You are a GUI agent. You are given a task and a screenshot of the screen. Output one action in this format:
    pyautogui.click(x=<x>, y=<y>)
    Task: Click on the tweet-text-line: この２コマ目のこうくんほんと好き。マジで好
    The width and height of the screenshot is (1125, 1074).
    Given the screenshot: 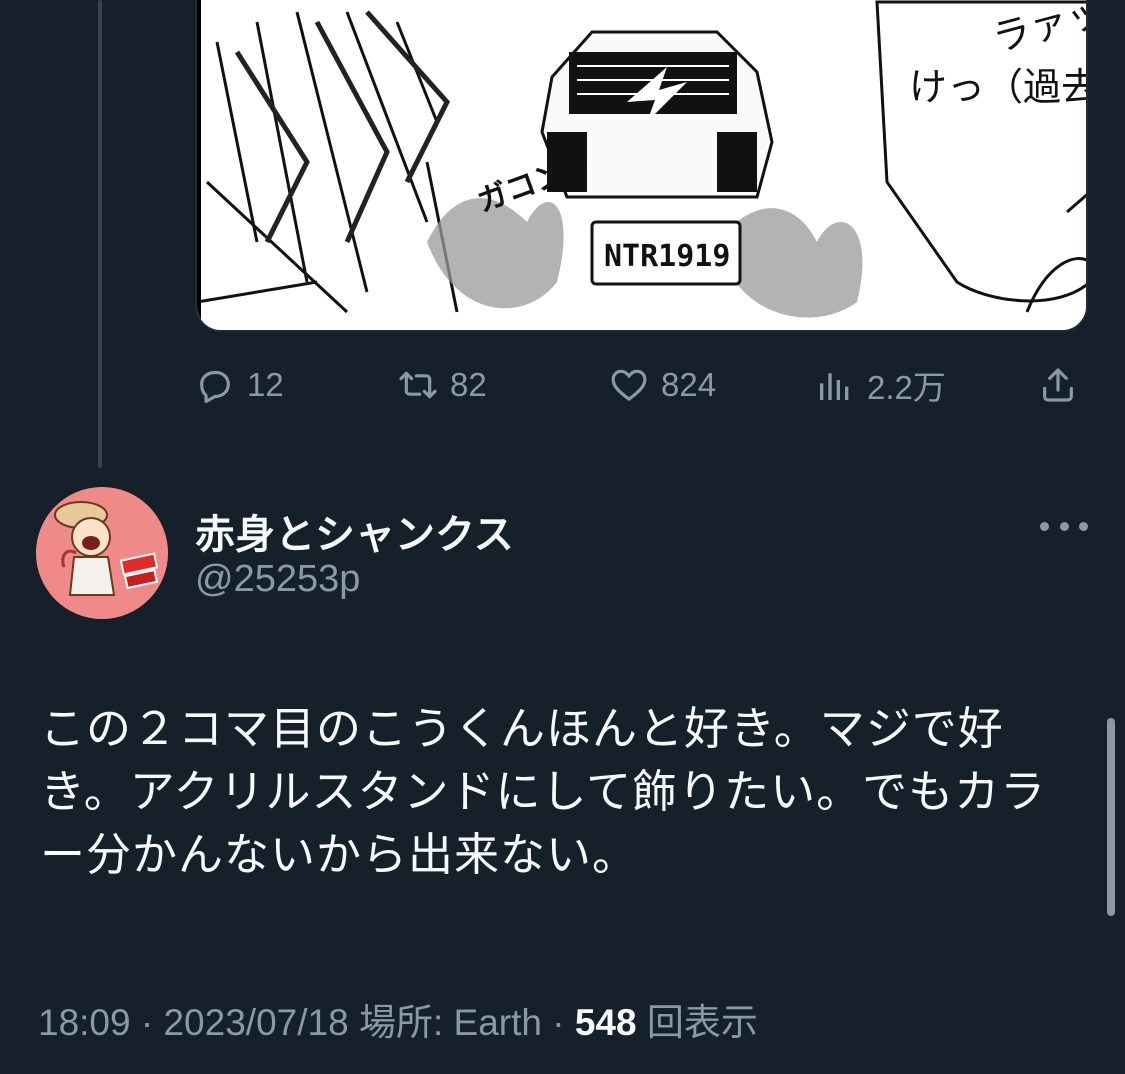 What is the action you would take?
    pyautogui.click(x=522, y=728)
    